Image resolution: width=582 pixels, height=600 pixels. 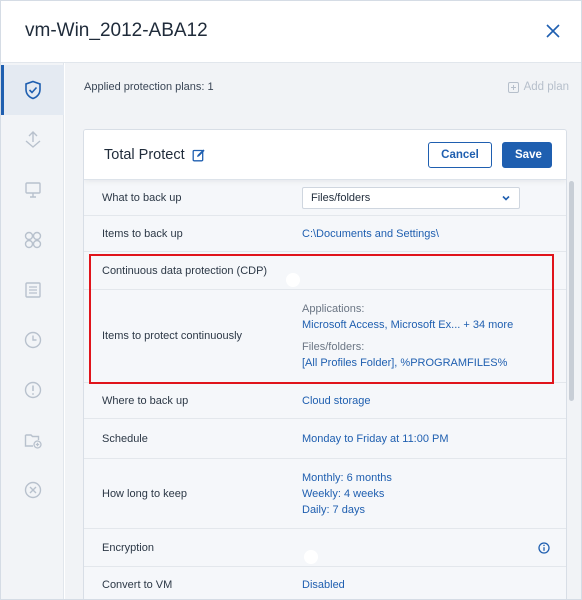 I want to click on applied-plans-bar: Applied protection plans: 1 Add plan, so click(x=323, y=87).